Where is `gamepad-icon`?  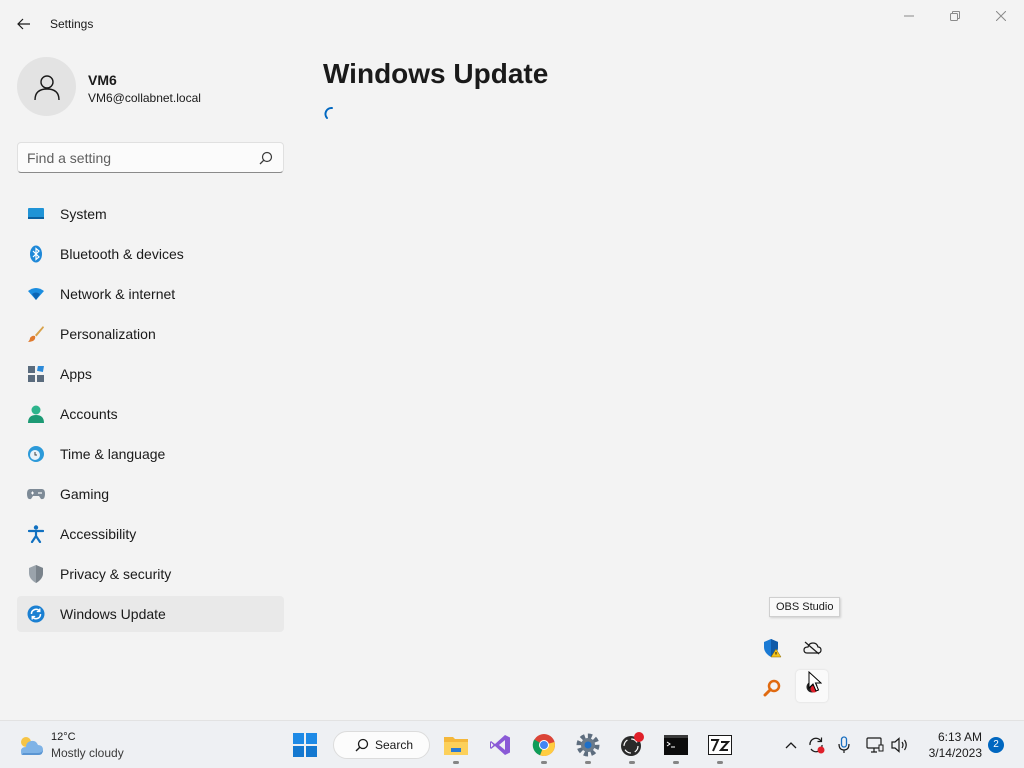 gamepad-icon is located at coordinates (36, 494).